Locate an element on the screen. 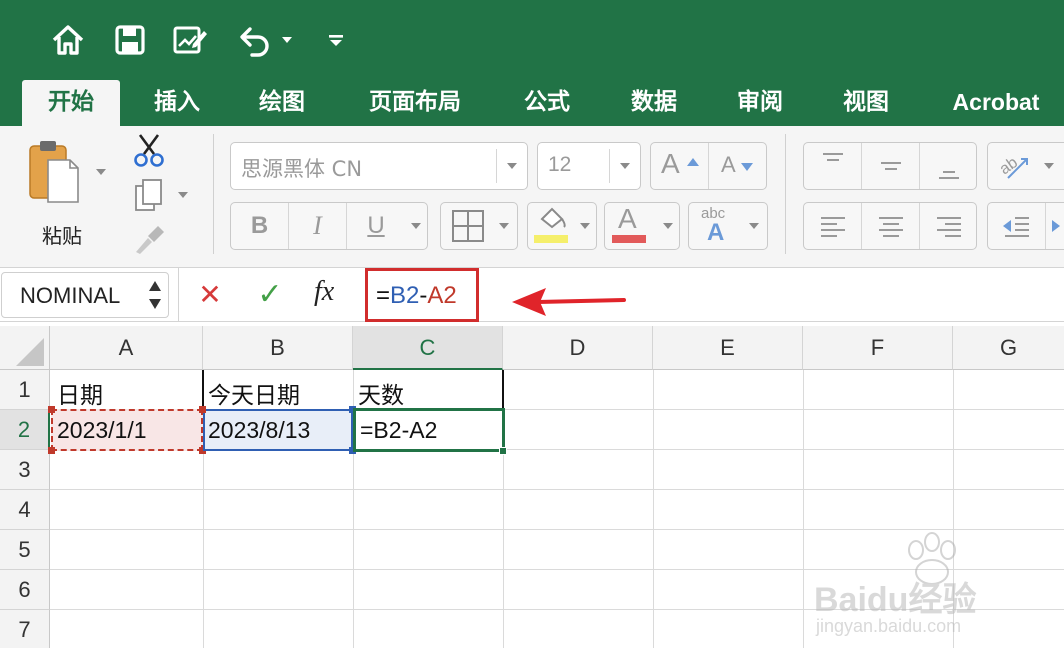 The width and height of the screenshot is (1064, 650). enter-icon: ✓ is located at coordinates (270, 295).